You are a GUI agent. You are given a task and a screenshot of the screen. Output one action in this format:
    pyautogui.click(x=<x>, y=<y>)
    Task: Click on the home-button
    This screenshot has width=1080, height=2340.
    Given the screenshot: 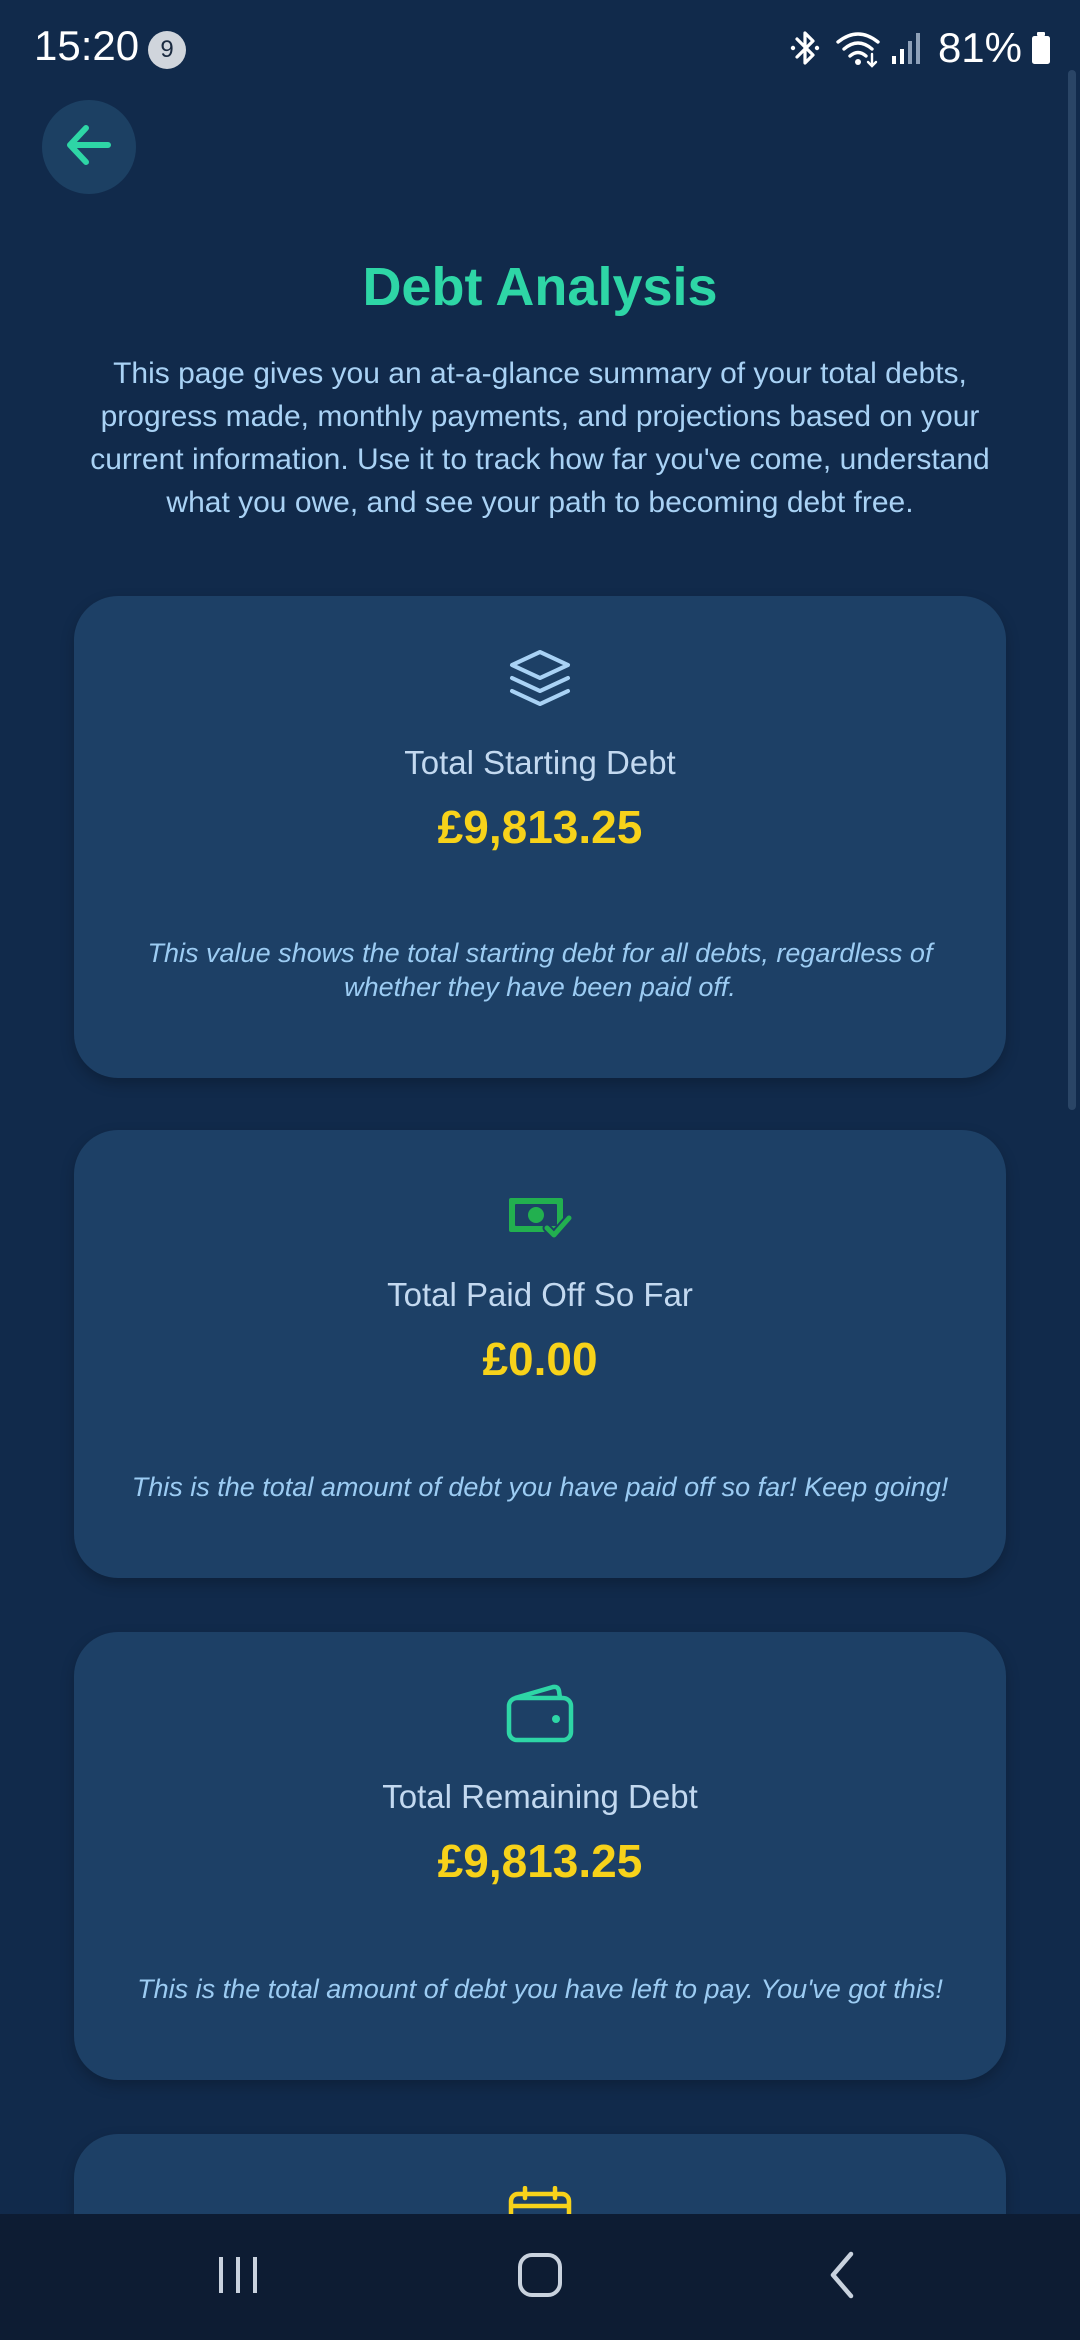 What is the action you would take?
    pyautogui.click(x=540, y=2277)
    